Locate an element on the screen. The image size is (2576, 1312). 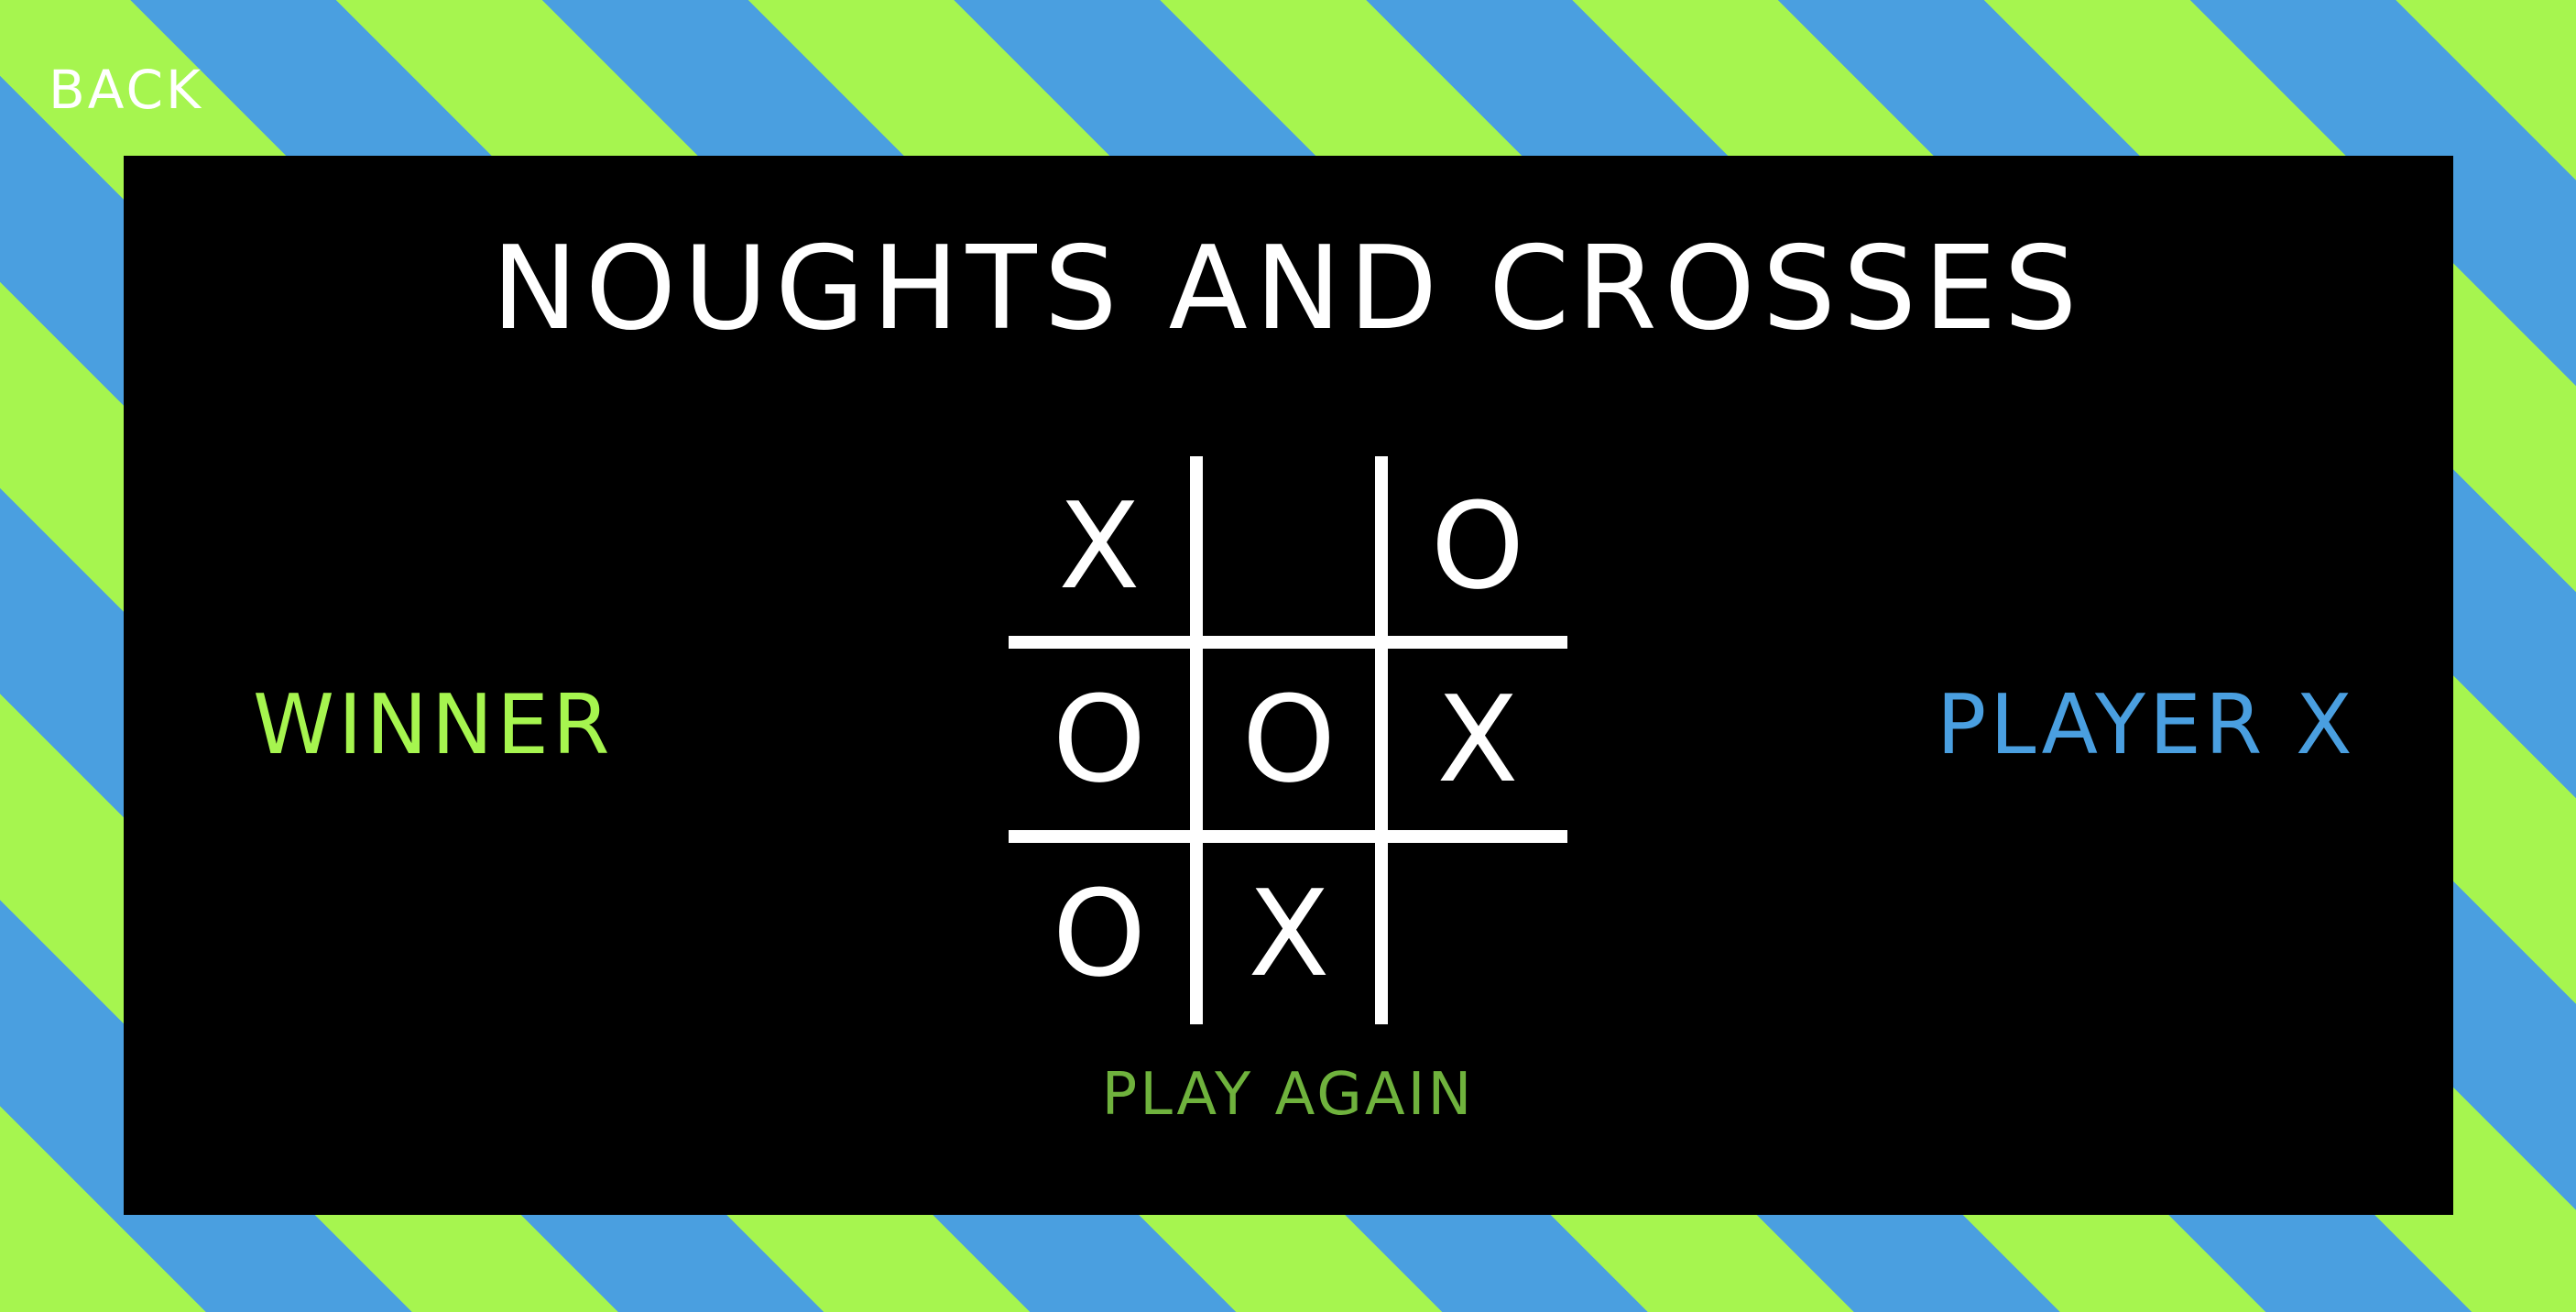
game-board: X O O O X O X is located at coordinates (1288, 740).